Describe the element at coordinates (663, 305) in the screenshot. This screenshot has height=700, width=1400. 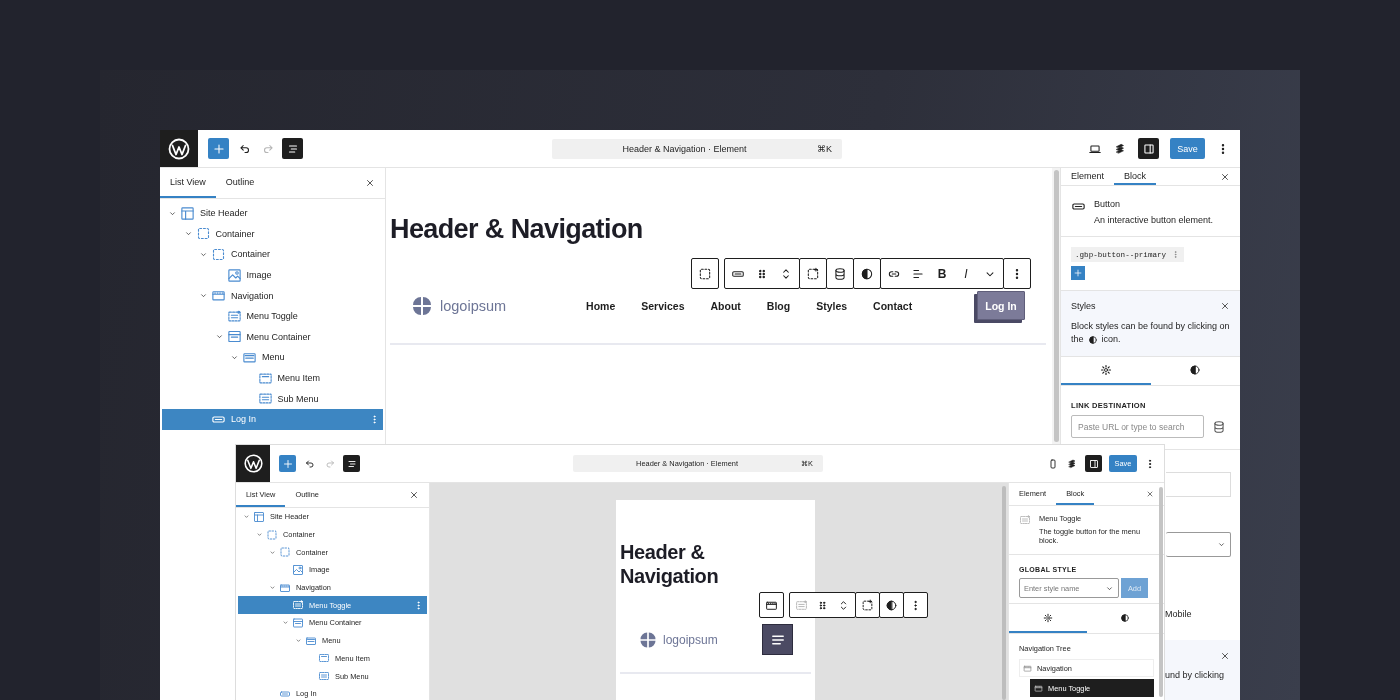
I see `nav-link: Services` at that location.